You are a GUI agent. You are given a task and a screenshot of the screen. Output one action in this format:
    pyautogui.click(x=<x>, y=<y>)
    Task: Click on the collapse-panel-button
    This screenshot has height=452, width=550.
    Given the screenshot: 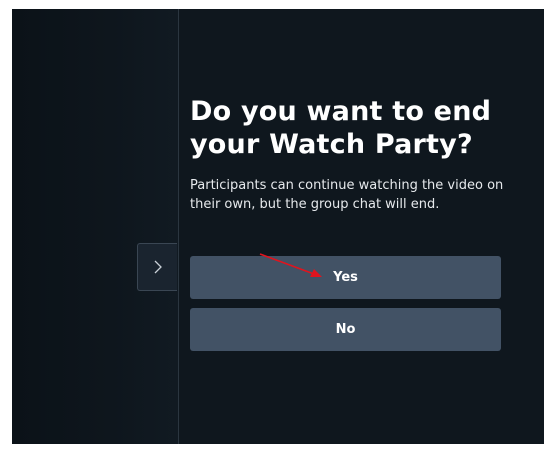 What is the action you would take?
    pyautogui.click(x=157, y=267)
    